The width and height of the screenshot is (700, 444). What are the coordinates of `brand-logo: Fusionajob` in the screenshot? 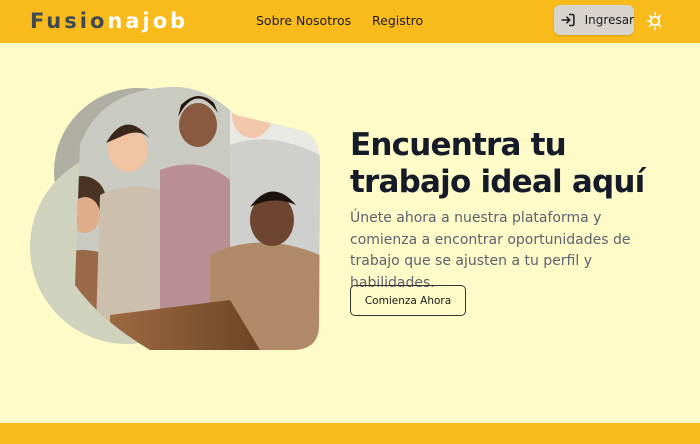 It's located at (109, 21).